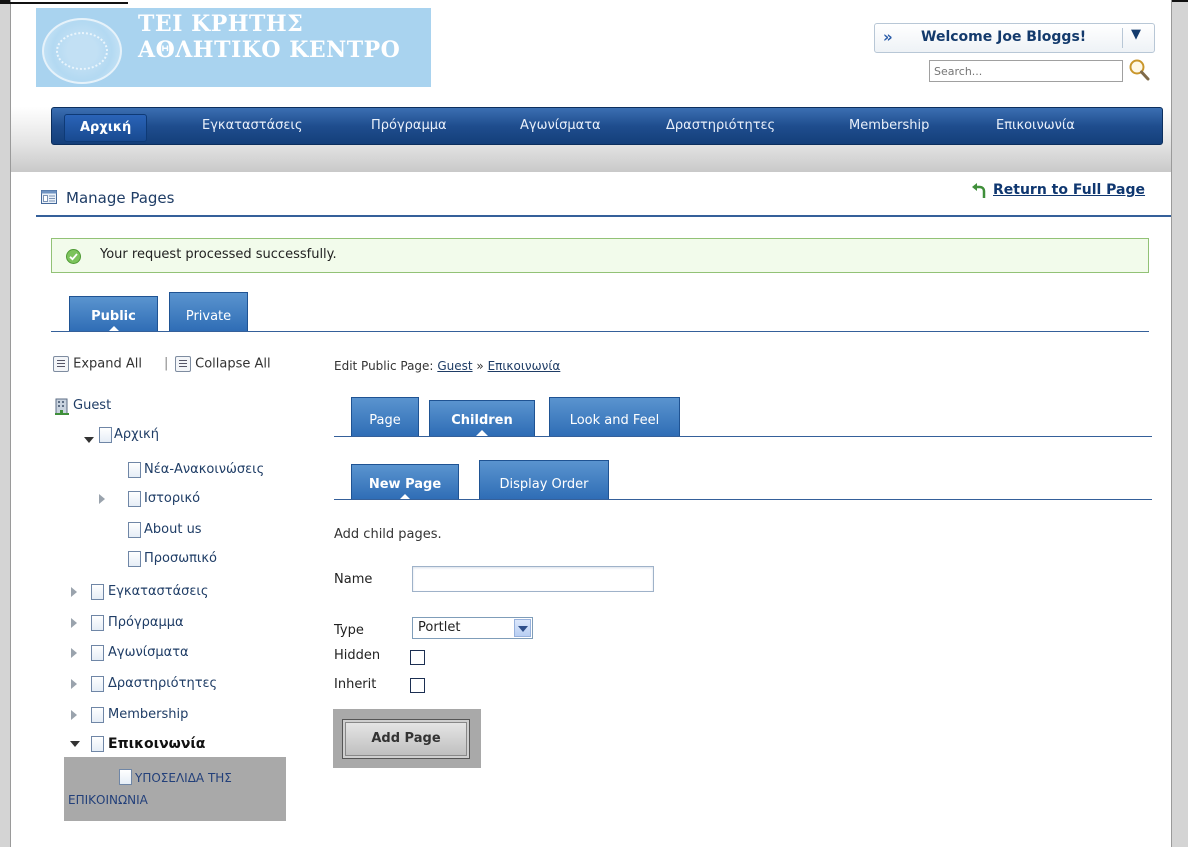 The width and height of the screenshot is (1188, 847). I want to click on new-subpage-highlight: ΥΠΟΣΕΛΙΔΑ ΤΗΣ ΕΠΙΚΟΙΝΩΝΙΑ, so click(175, 789).